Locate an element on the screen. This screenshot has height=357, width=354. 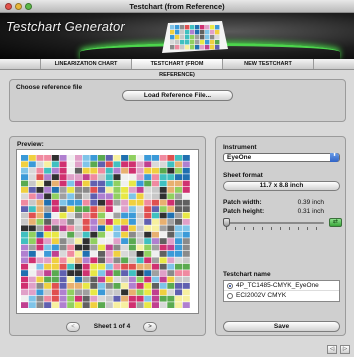
minimize-window-button is located at coordinates (18, 6).